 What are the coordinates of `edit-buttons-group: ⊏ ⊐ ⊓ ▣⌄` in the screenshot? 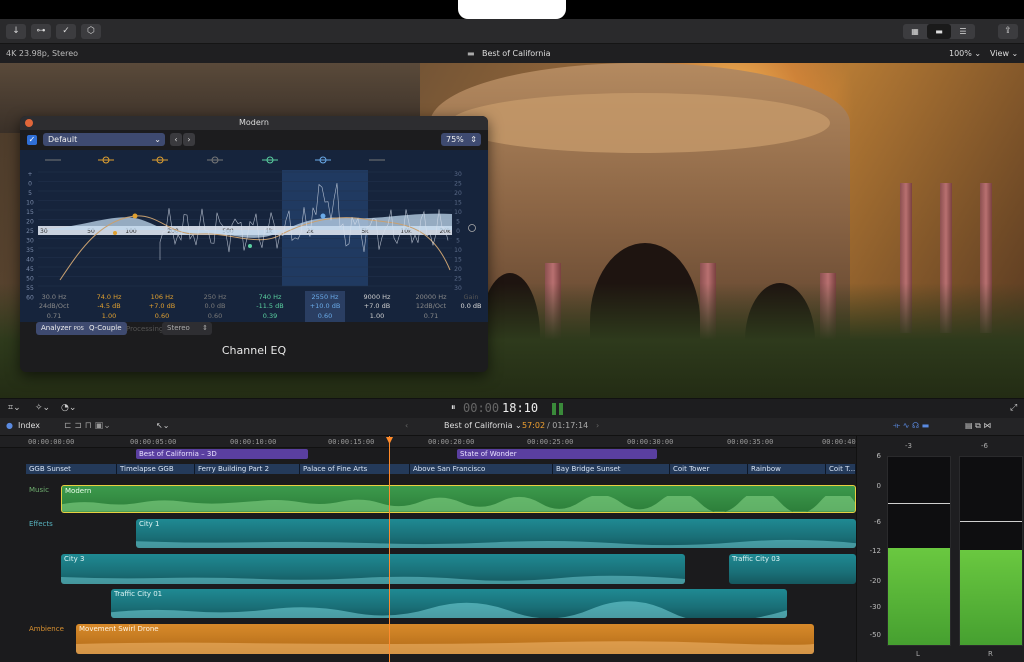 It's located at (87, 426).